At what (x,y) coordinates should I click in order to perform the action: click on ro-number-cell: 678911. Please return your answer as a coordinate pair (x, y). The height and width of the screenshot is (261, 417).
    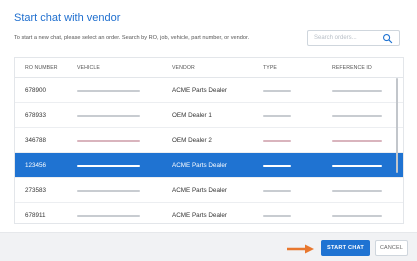
    Looking at the image, I should click on (35, 215).